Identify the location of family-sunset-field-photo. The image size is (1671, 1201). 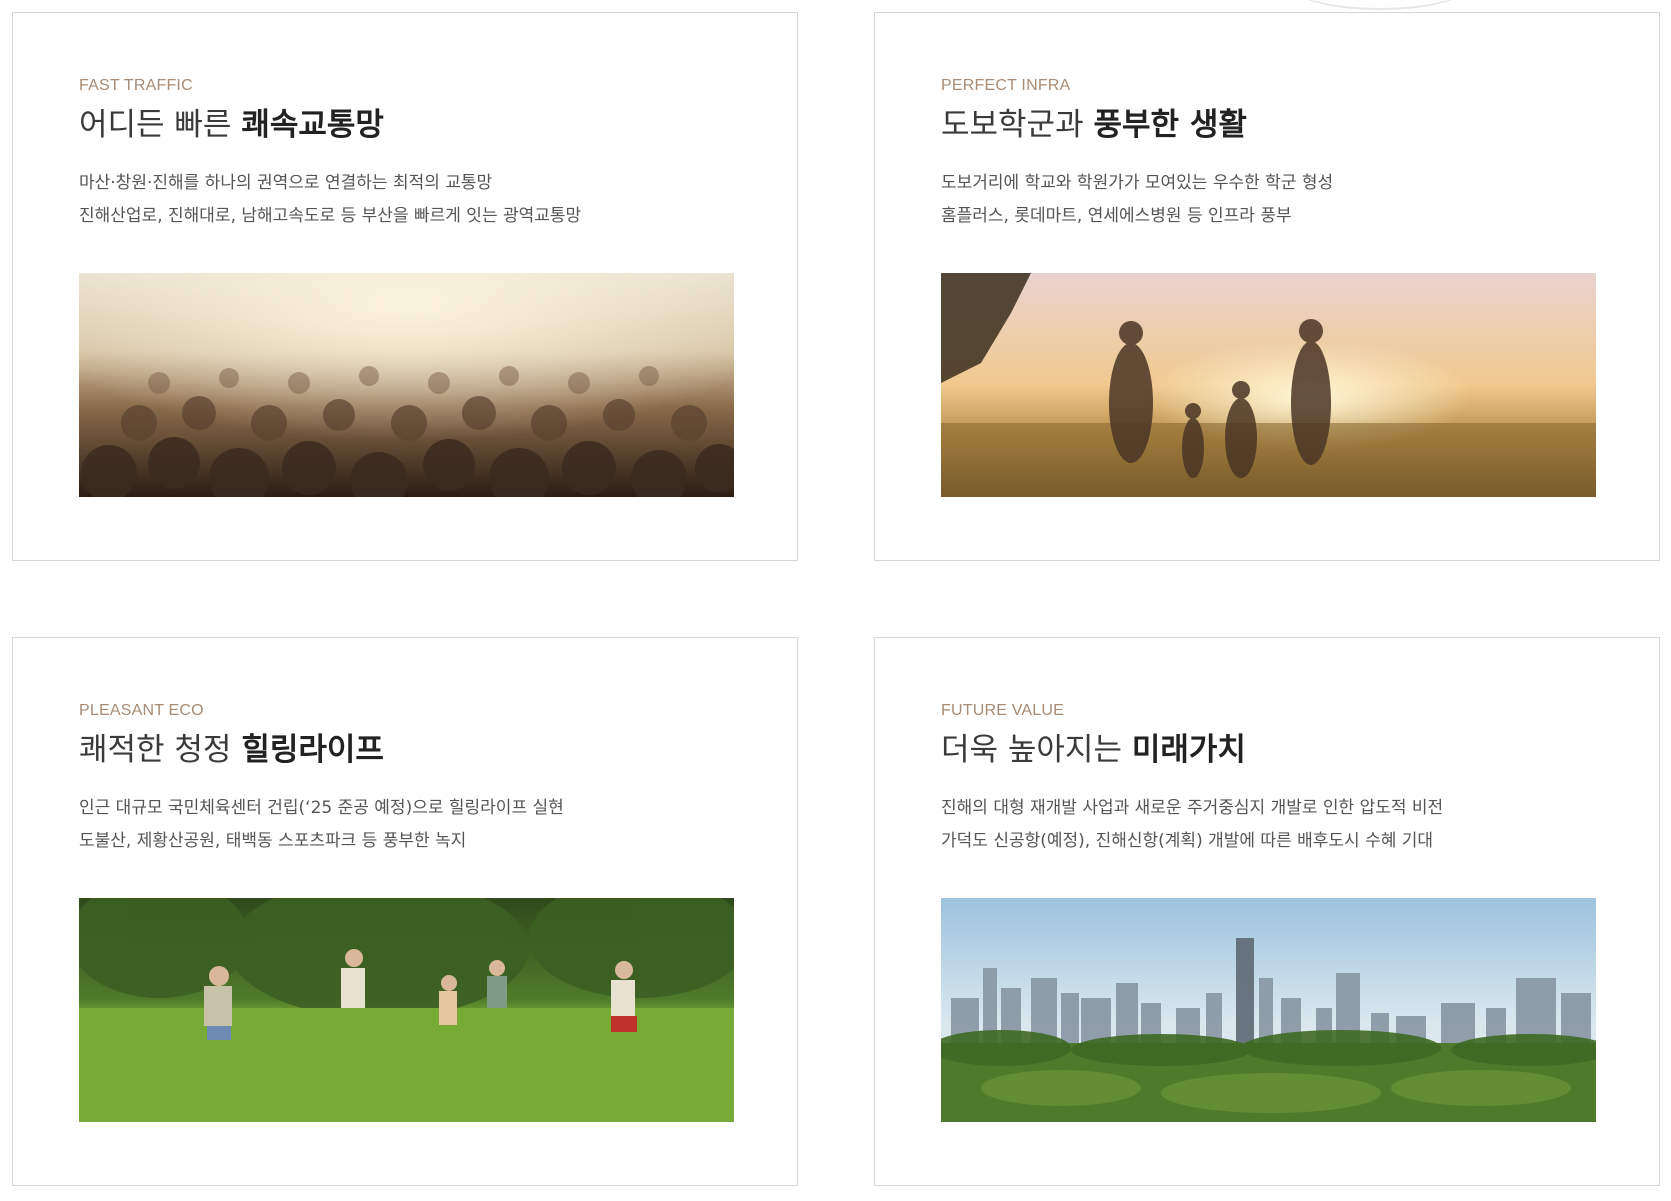
(1268, 385).